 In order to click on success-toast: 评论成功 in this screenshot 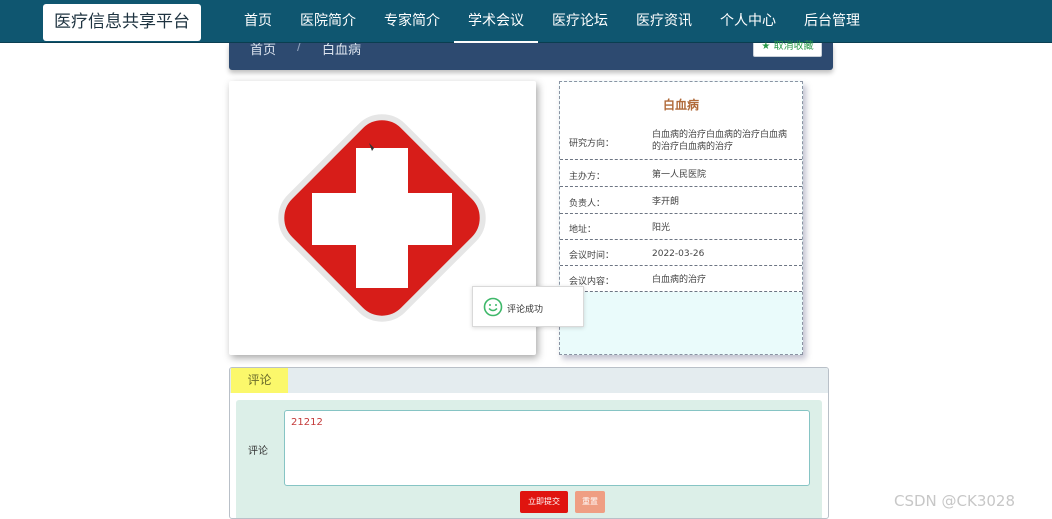, I will do `click(528, 306)`.